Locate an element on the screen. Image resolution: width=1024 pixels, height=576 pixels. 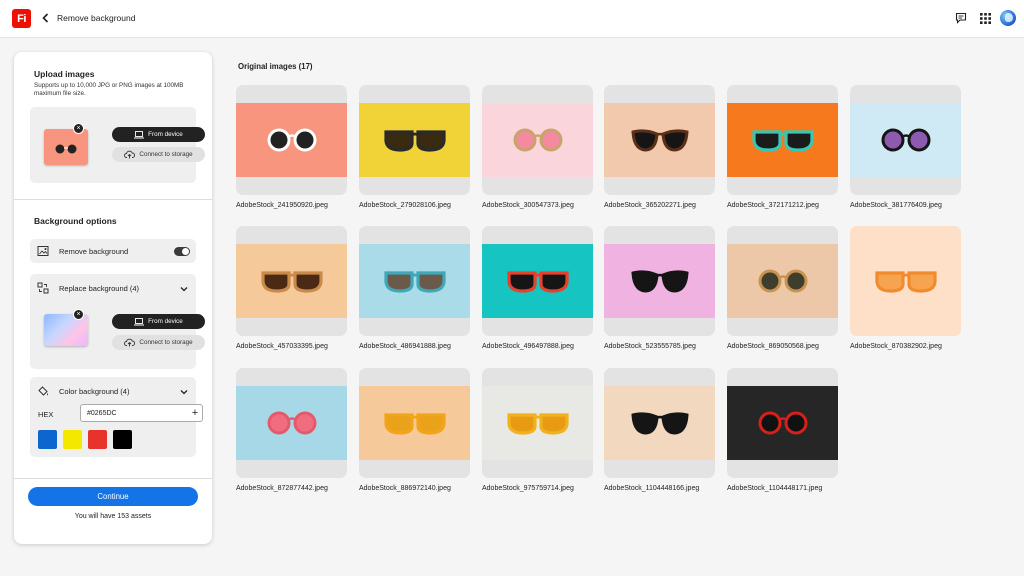
color-swatch-red is located at coordinates (97, 439).